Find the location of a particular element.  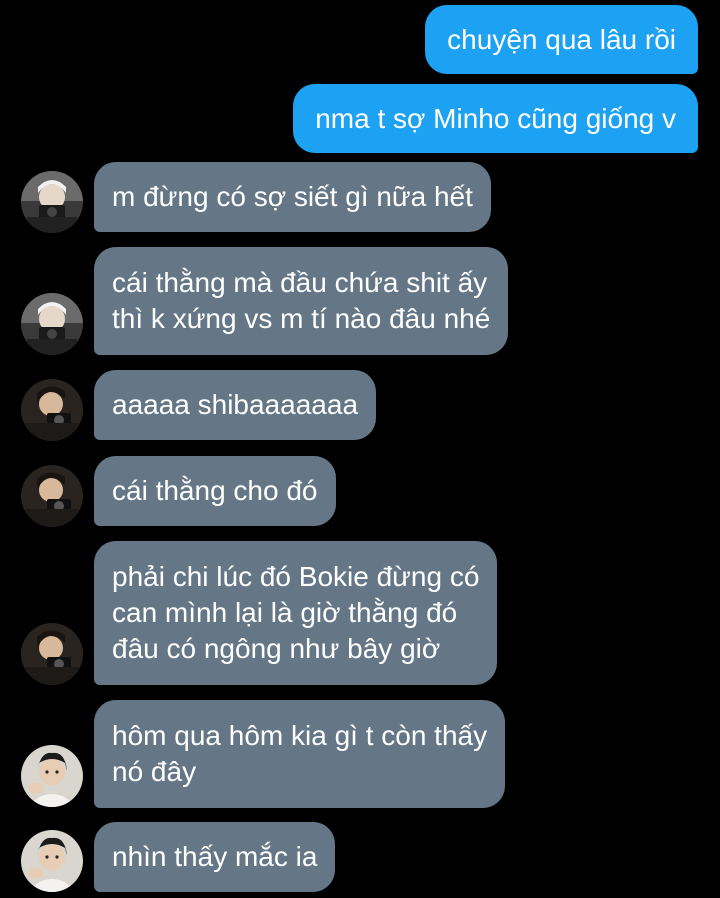

message-text: nma t sợ Minho cũng giống v is located at coordinates (495, 118).